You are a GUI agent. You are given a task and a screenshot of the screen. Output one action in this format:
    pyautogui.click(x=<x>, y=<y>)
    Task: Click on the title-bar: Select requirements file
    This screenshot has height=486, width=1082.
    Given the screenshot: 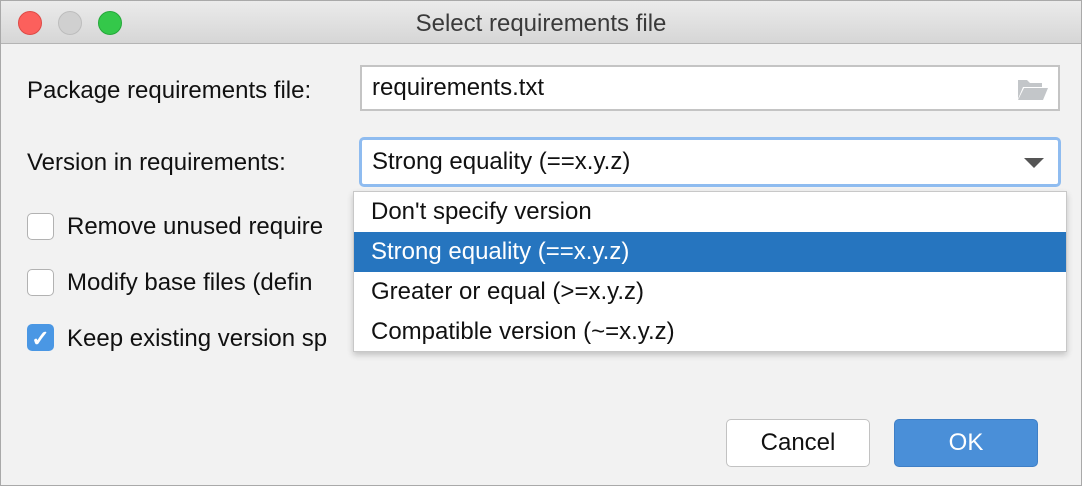 What is the action you would take?
    pyautogui.click(x=541, y=22)
    